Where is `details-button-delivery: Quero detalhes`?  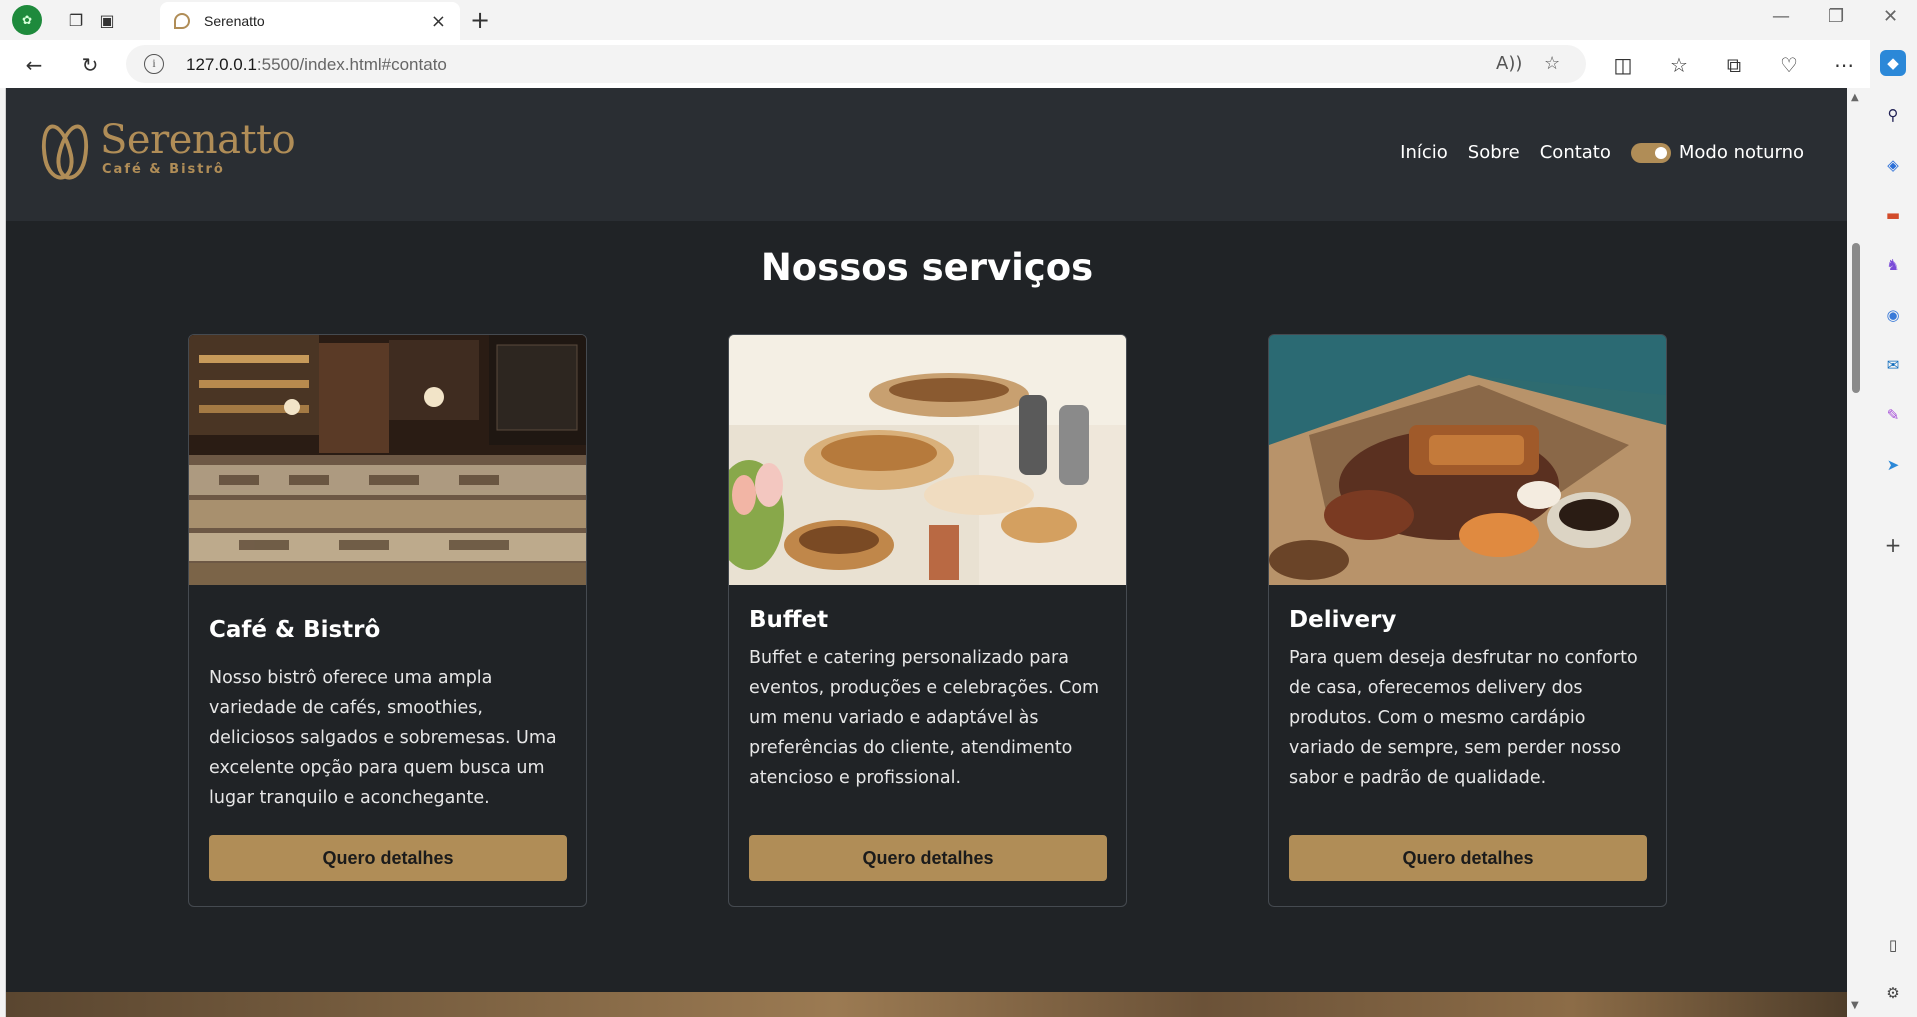 details-button-delivery: Quero detalhes is located at coordinates (1468, 858).